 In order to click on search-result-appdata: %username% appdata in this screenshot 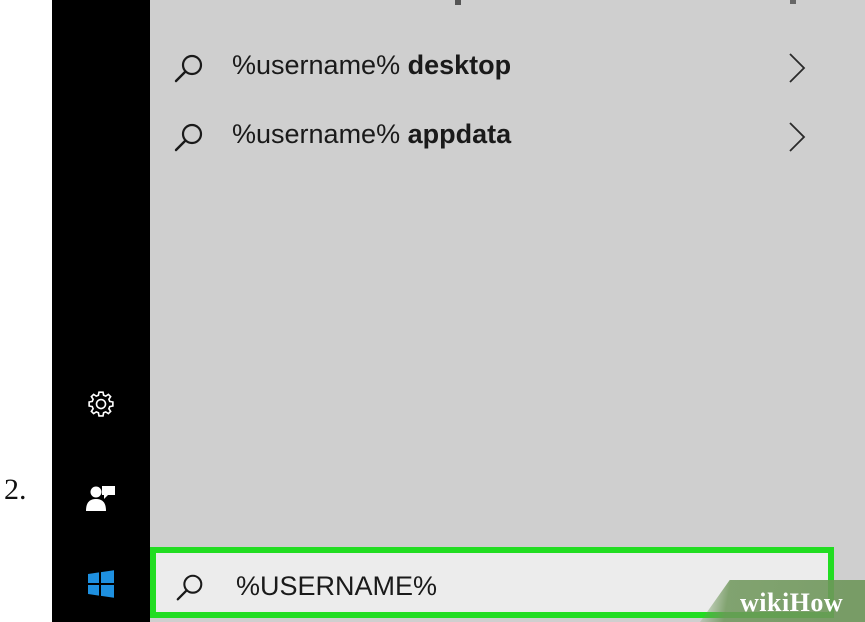, I will do `click(507, 136)`.